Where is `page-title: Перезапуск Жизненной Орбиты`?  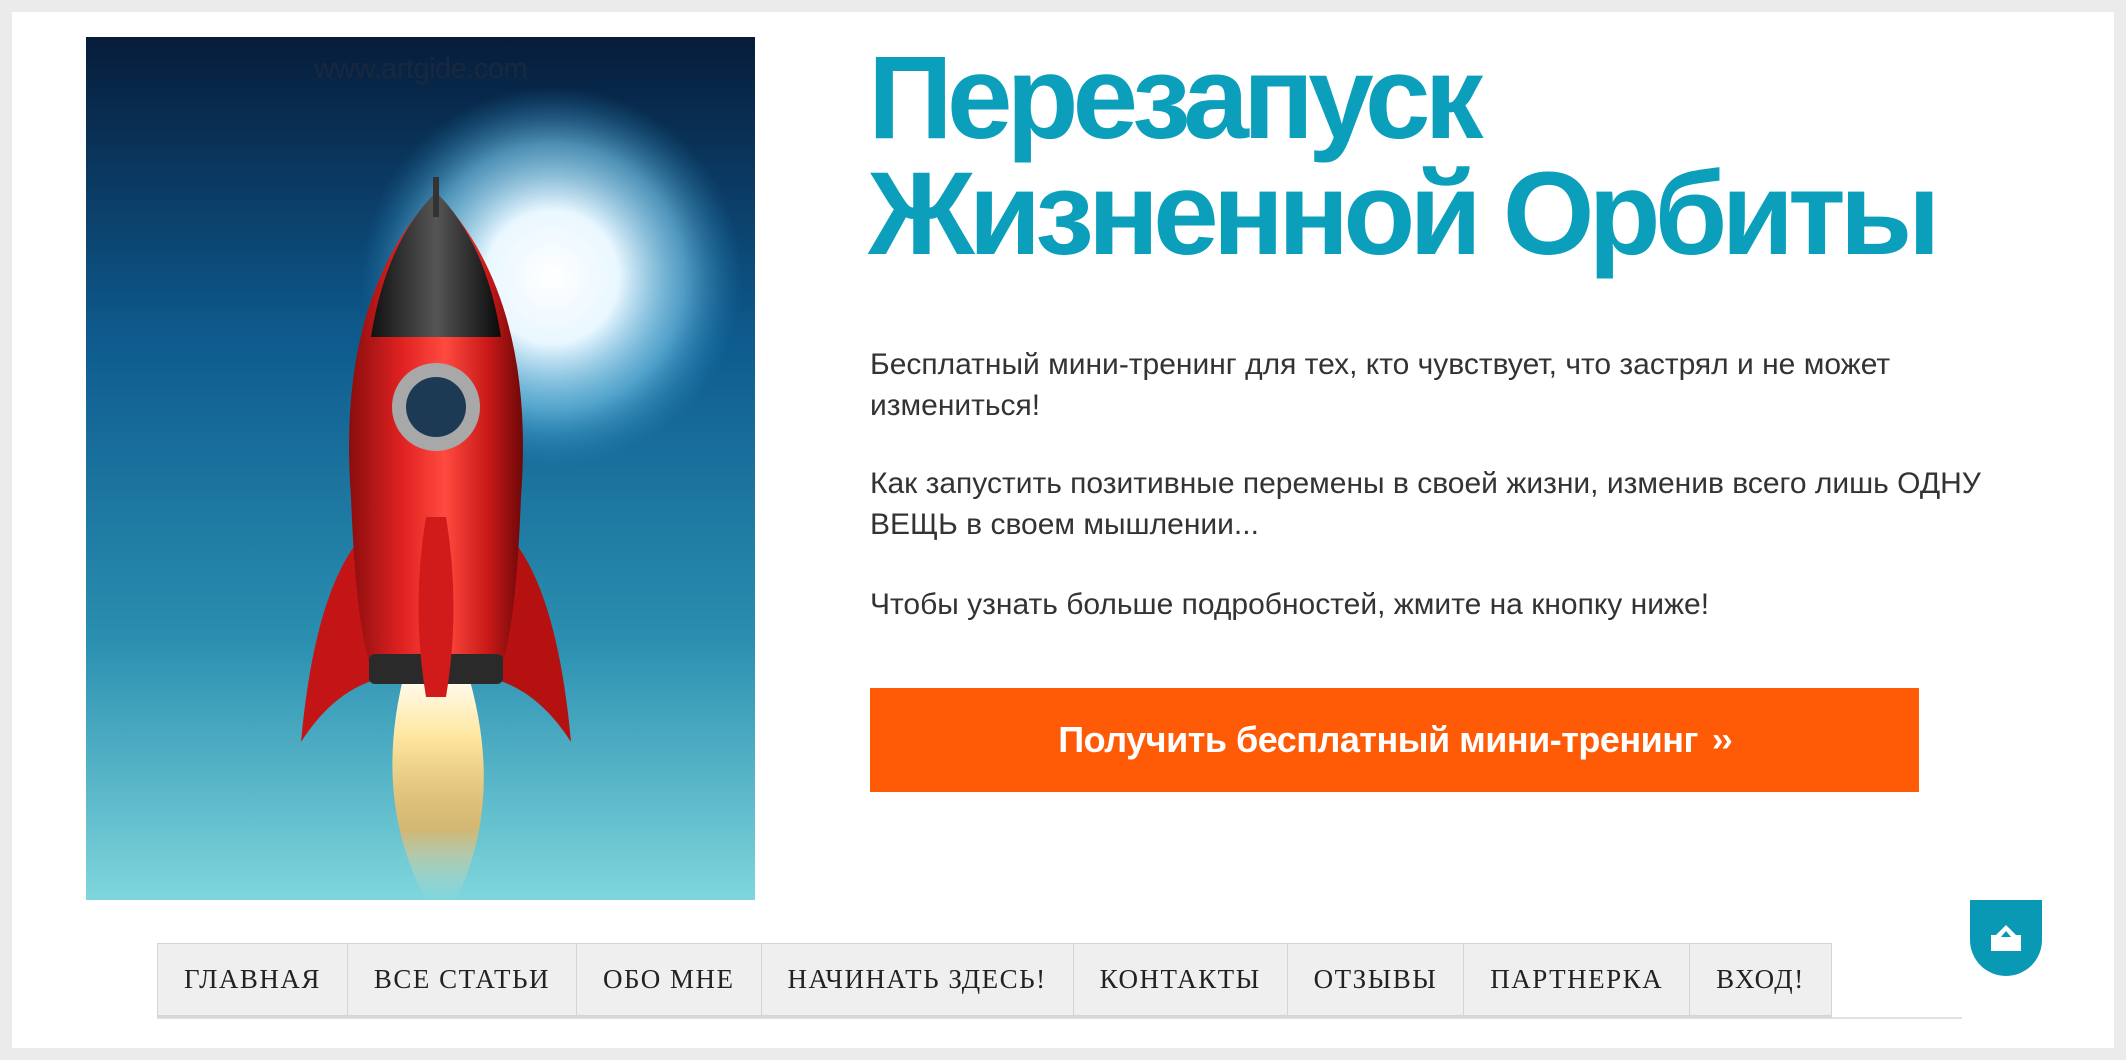
page-title: Перезапуск Жизненной Орбиты is located at coordinates (1468, 156).